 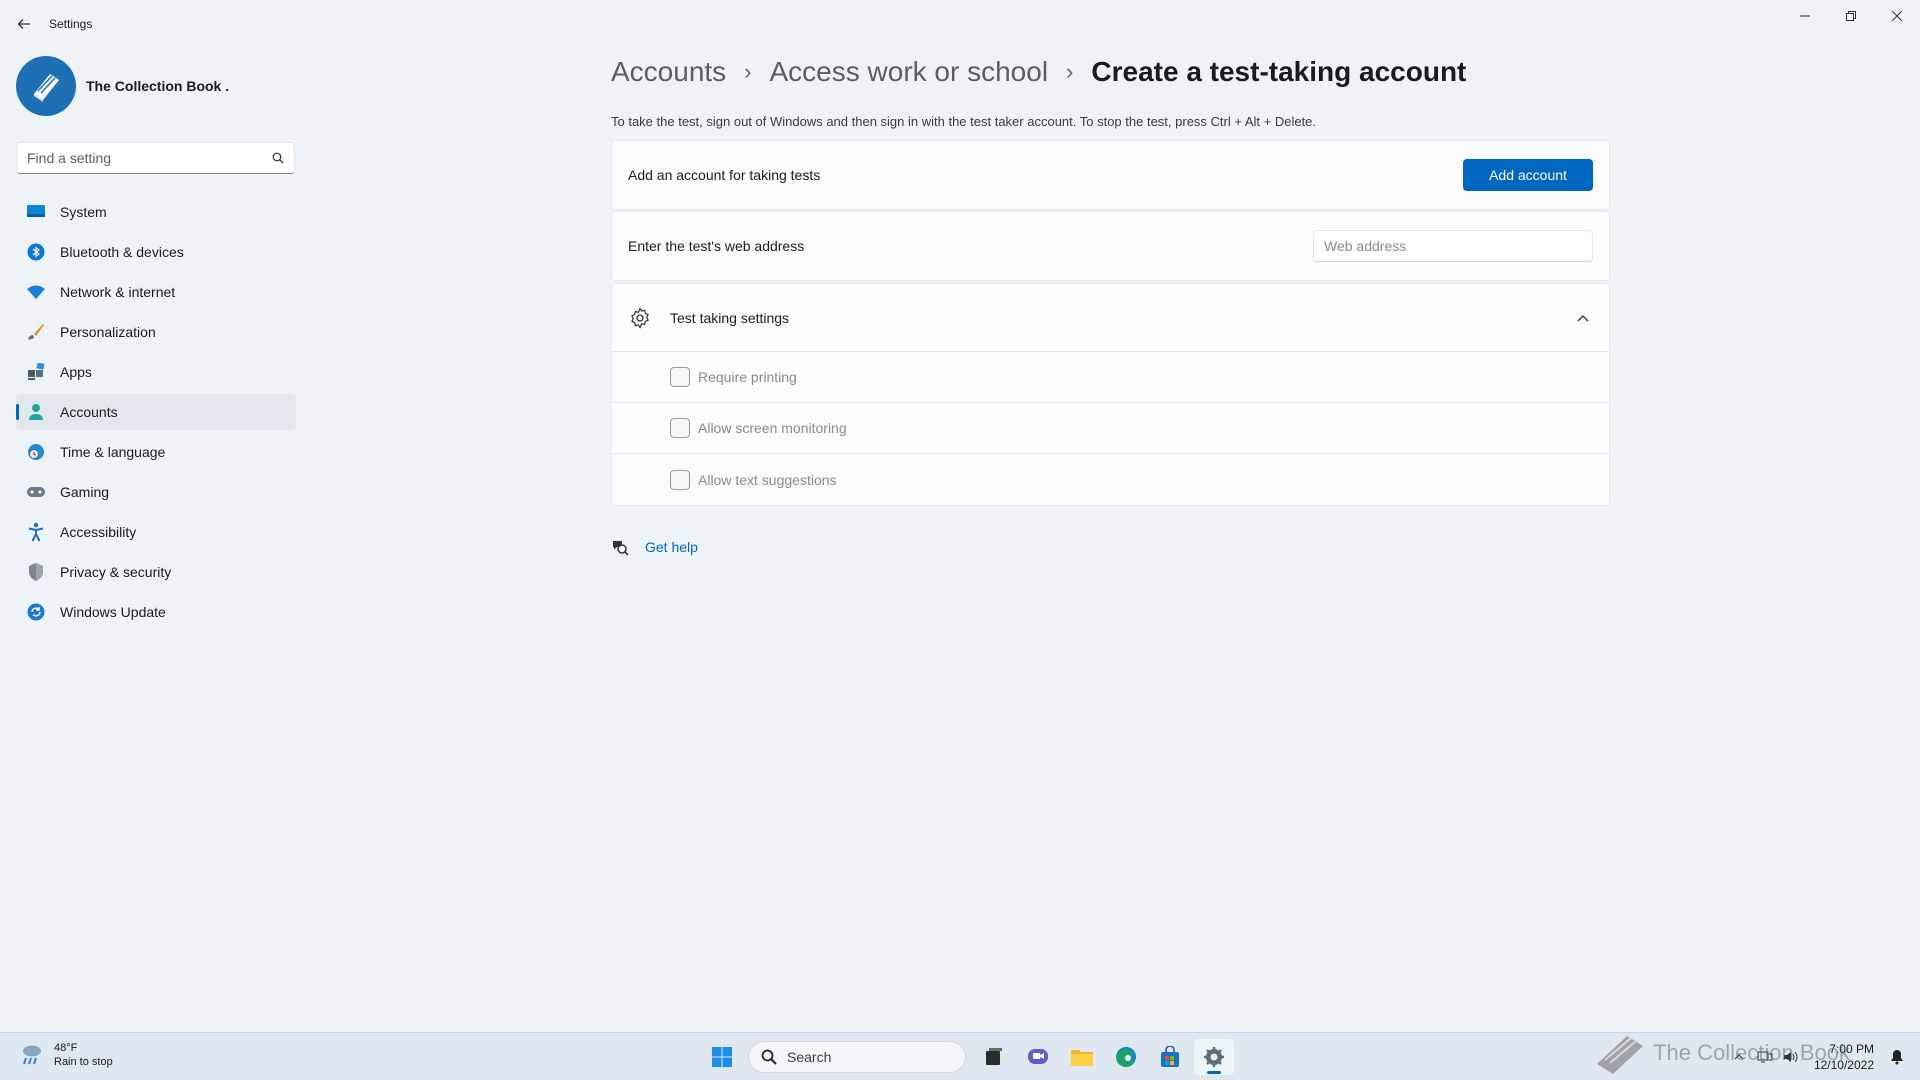 I want to click on sidebar-item-label: Accounts, so click(x=89, y=412).